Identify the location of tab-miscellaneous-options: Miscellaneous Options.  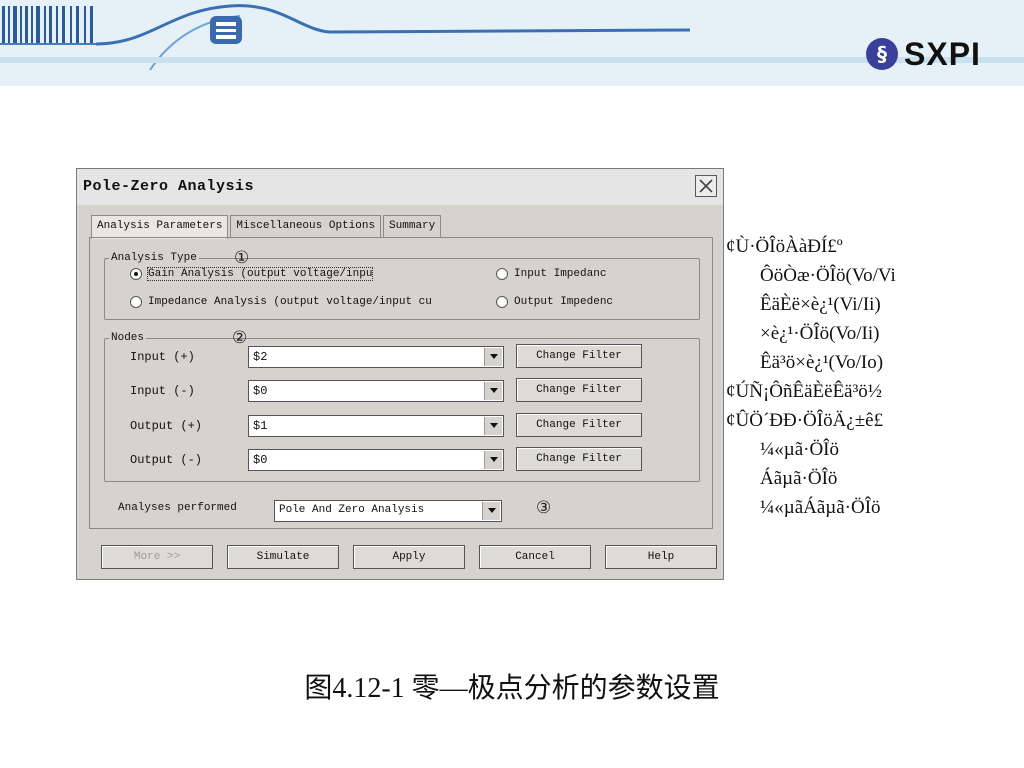
(306, 226).